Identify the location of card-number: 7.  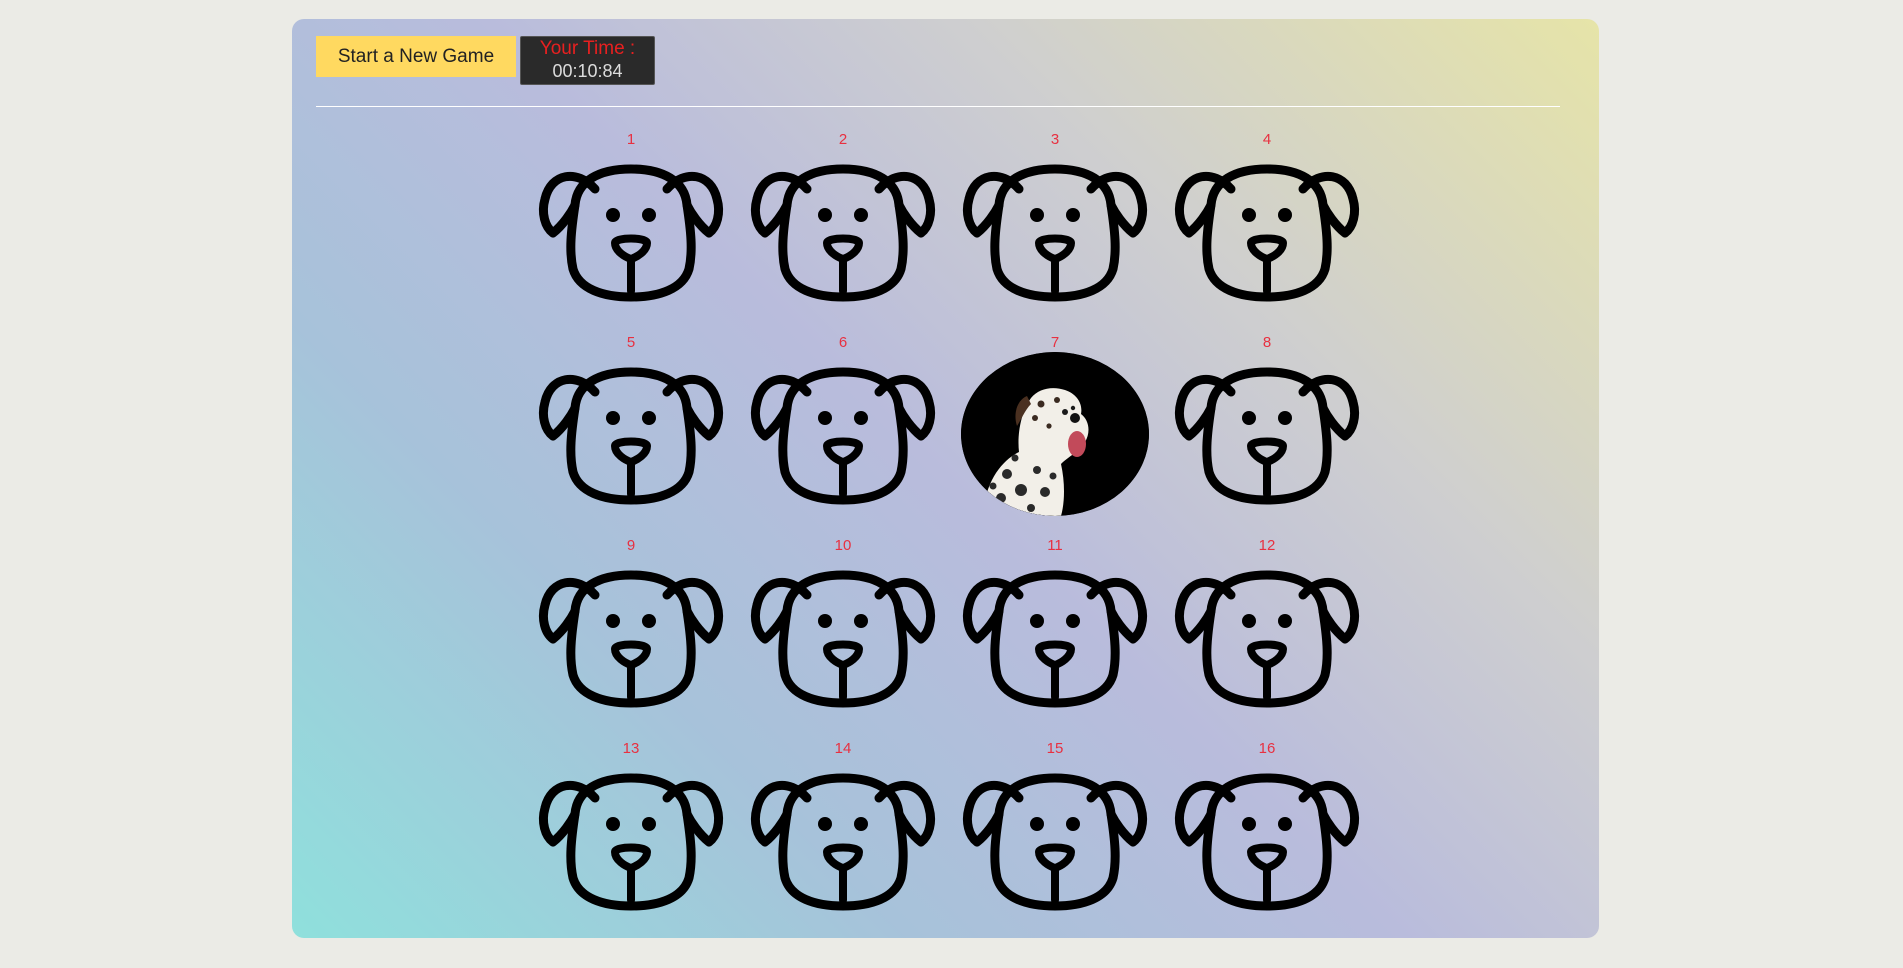
(1055, 342).